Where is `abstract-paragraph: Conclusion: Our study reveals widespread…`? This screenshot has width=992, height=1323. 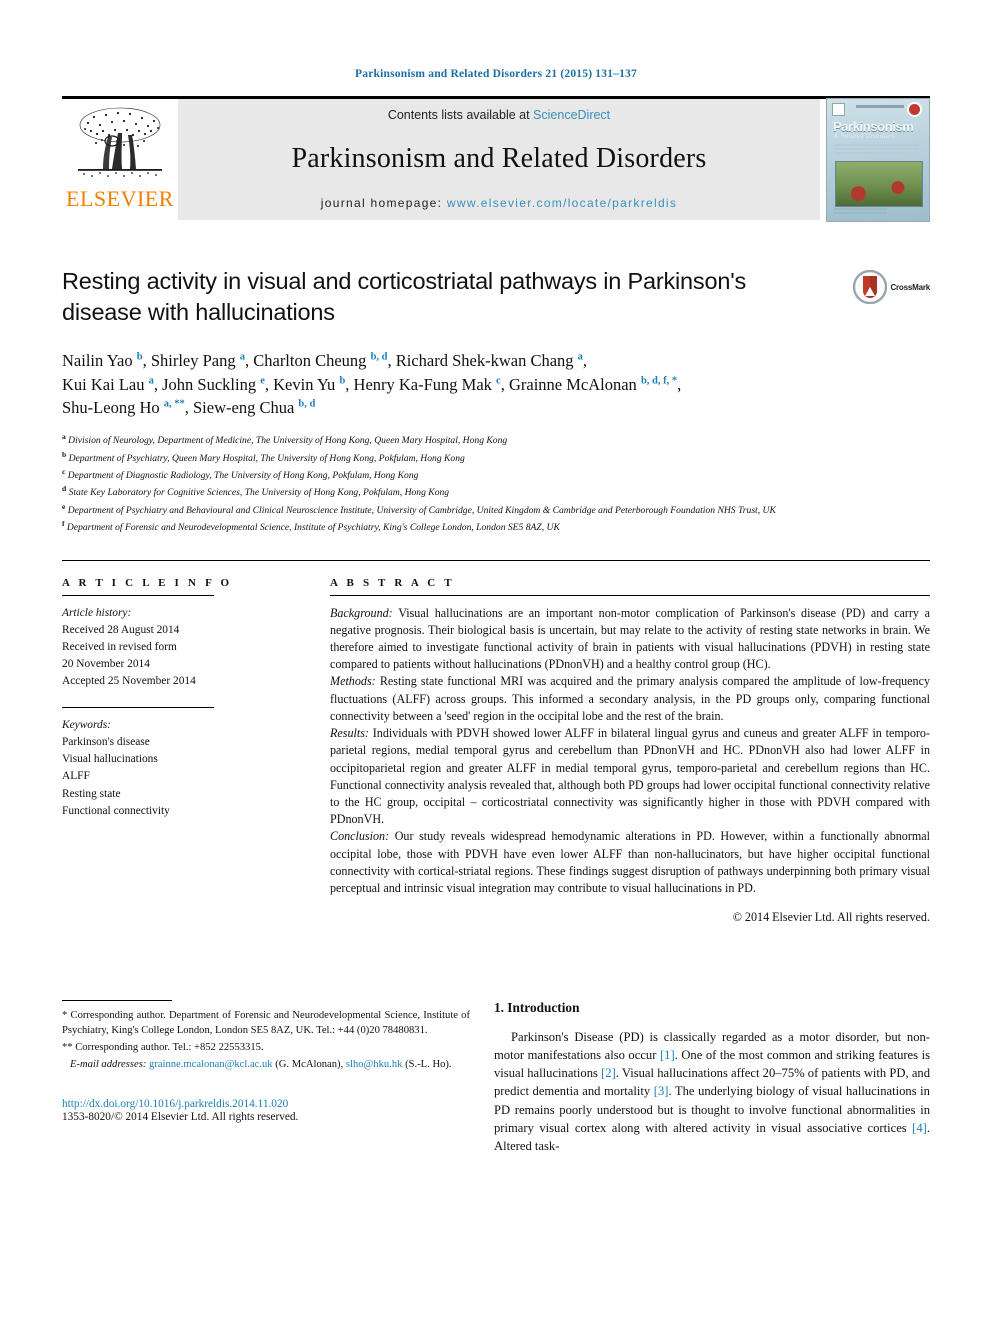 abstract-paragraph: Conclusion: Our study reveals widespread… is located at coordinates (630, 862).